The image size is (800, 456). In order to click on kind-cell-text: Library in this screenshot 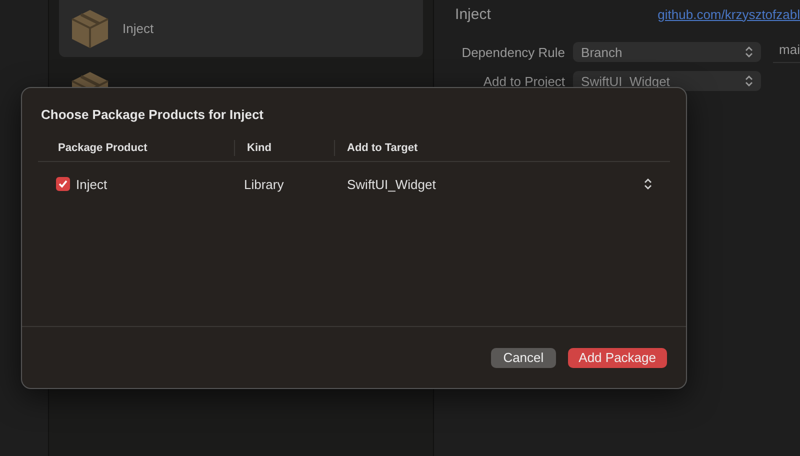, I will do `click(264, 184)`.